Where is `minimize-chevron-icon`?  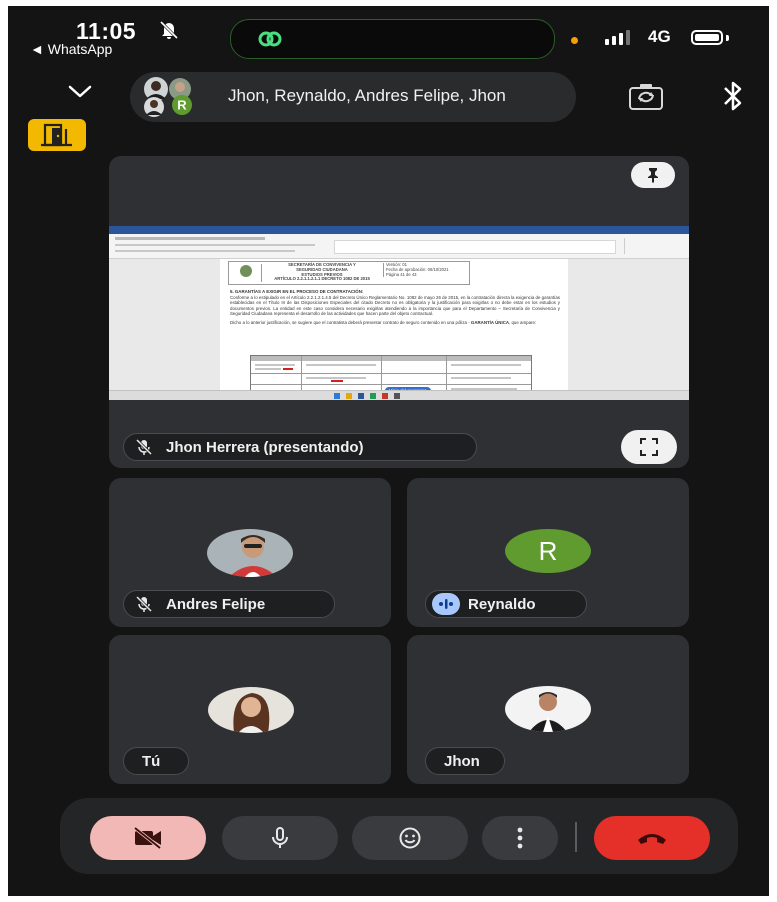
minimize-chevron-icon is located at coordinates (80, 92).